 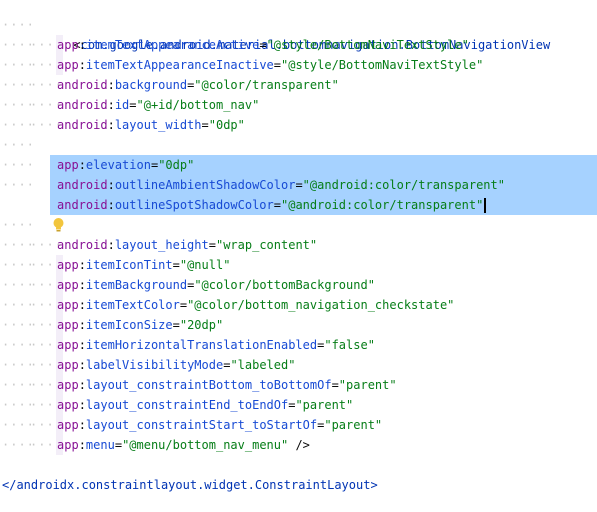 I want to click on attr-name: outlineAmbientShadowColor, so click(x=205, y=185).